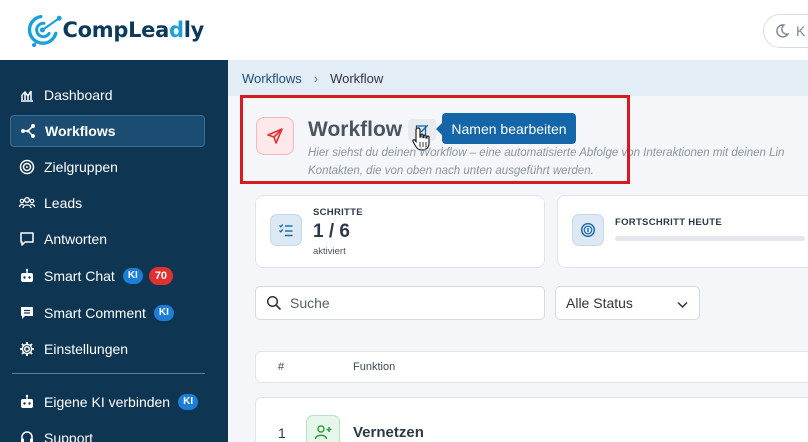 The width and height of the screenshot is (808, 442). I want to click on search-box, so click(400, 303).